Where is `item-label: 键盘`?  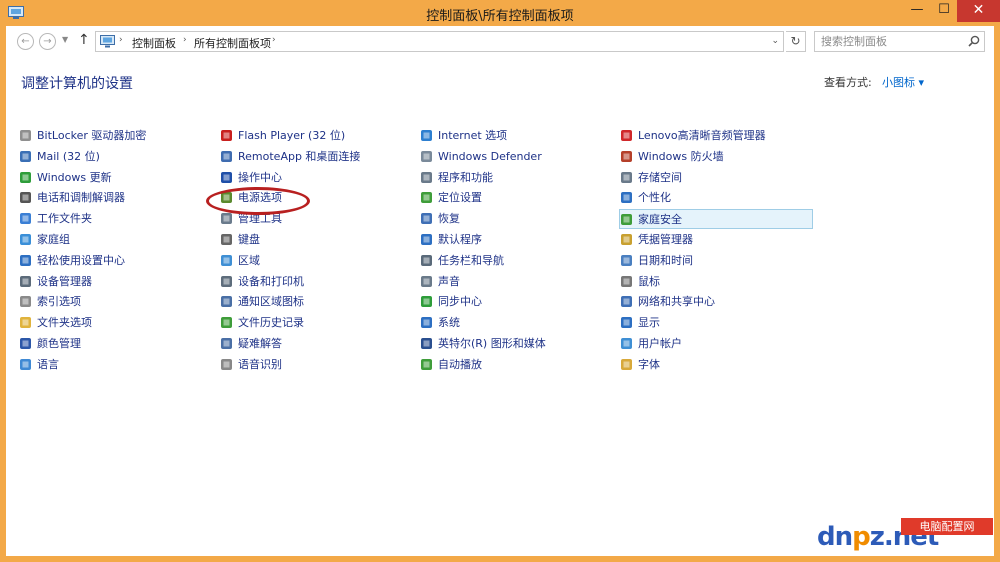
item-label: 键盘 is located at coordinates (249, 239).